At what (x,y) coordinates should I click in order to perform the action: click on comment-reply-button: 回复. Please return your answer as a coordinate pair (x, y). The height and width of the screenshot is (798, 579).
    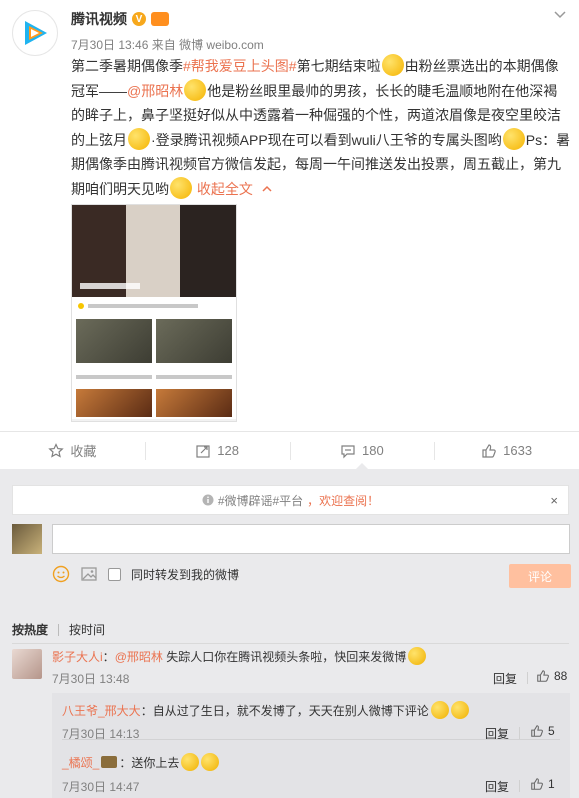
    Looking at the image, I should click on (505, 678).